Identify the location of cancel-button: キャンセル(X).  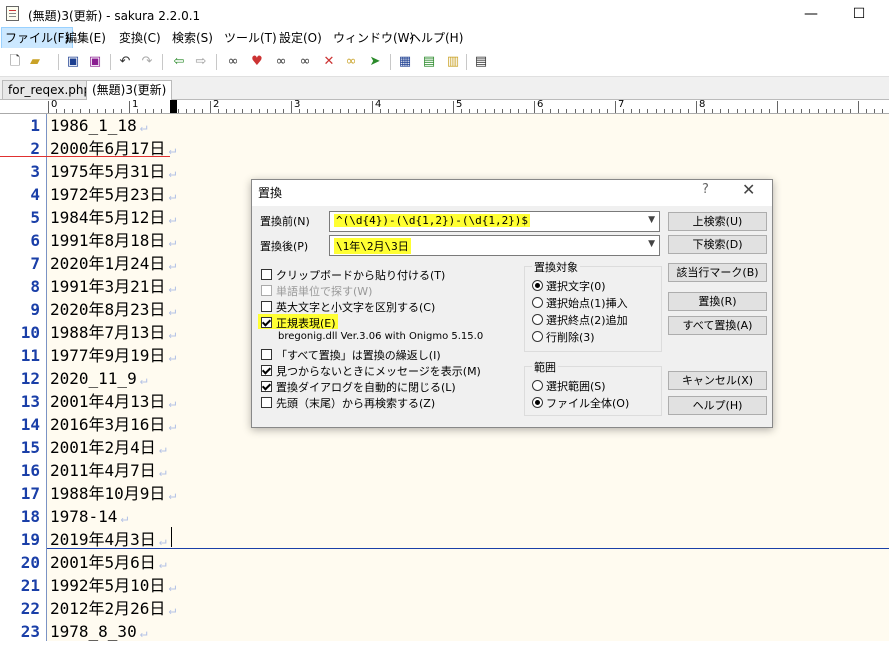
(717, 380).